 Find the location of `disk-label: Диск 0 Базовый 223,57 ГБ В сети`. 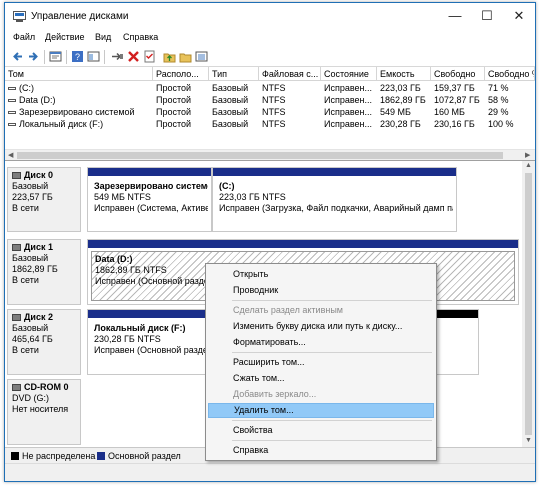

disk-label: Диск 0 Базовый 223,57 ГБ В сети is located at coordinates (44, 199).